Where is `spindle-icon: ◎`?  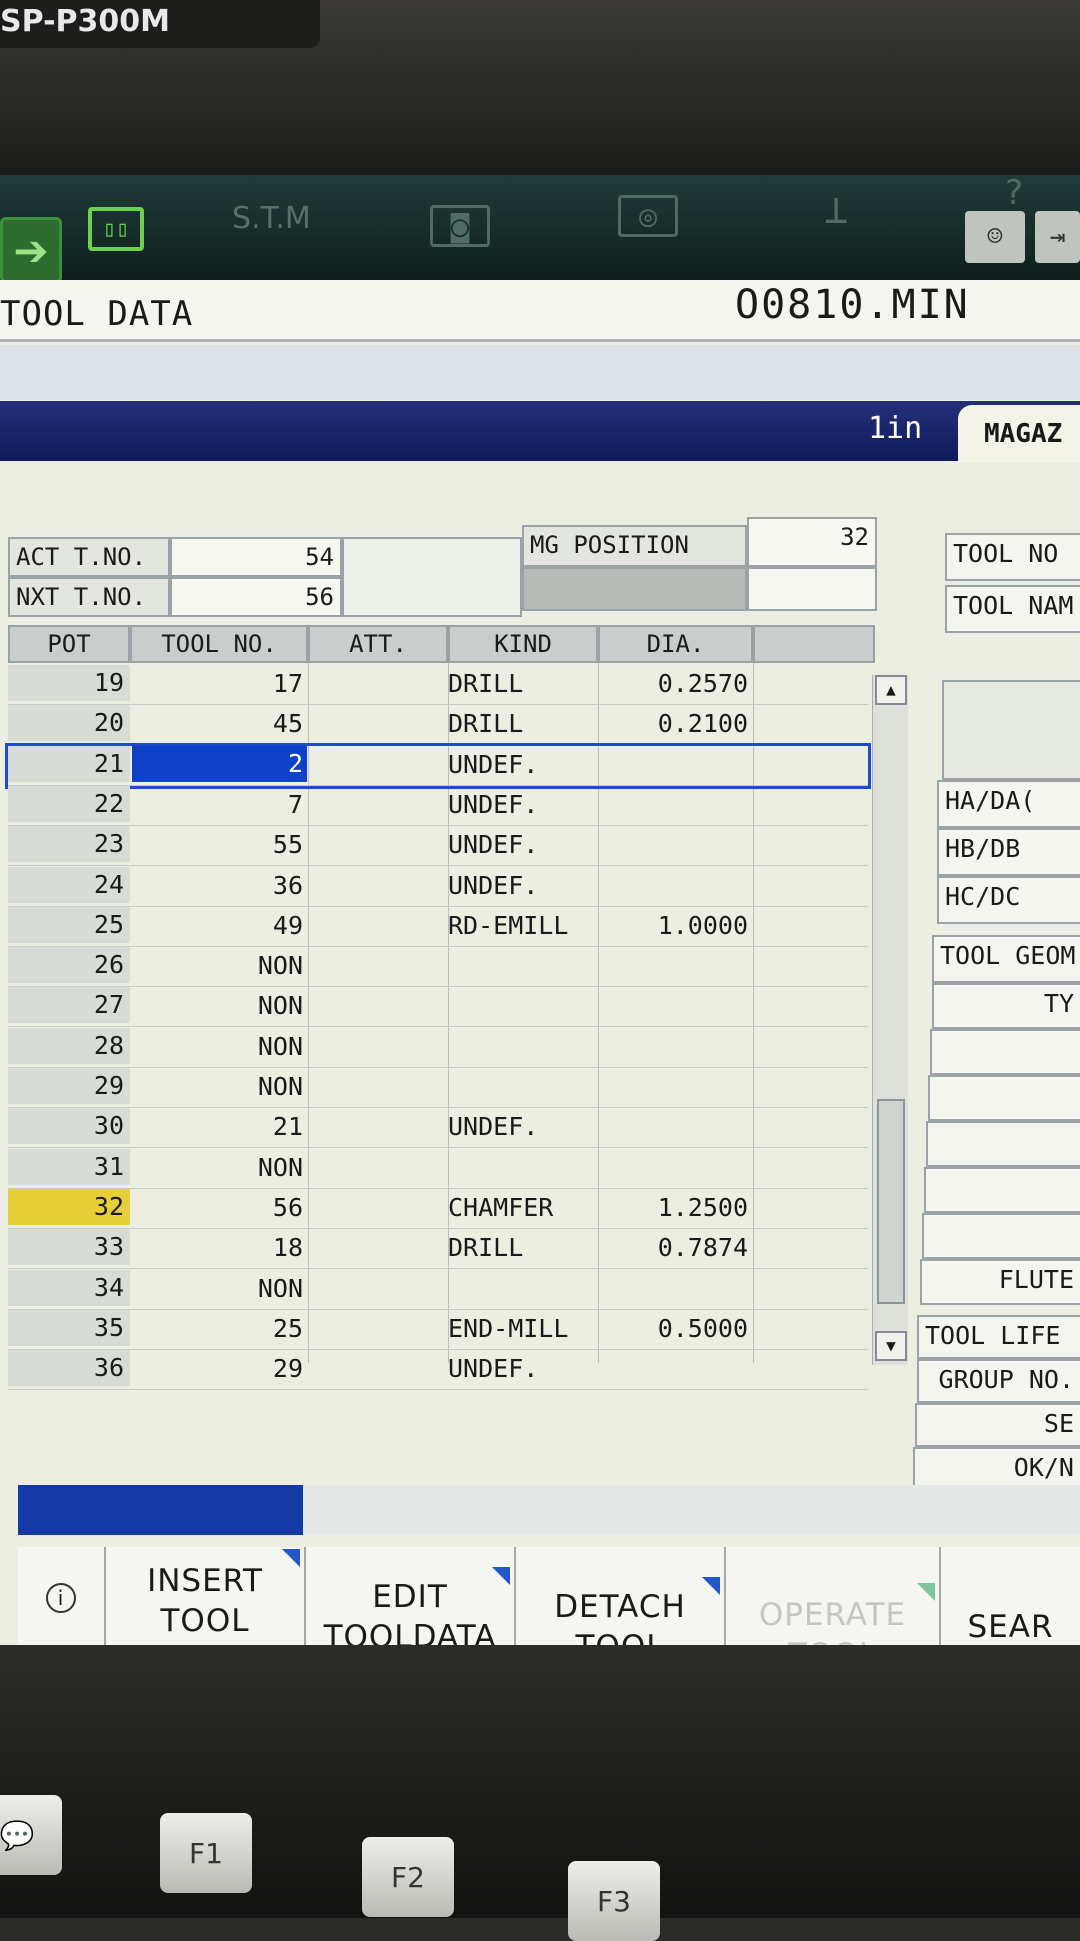 spindle-icon: ◎ is located at coordinates (648, 216).